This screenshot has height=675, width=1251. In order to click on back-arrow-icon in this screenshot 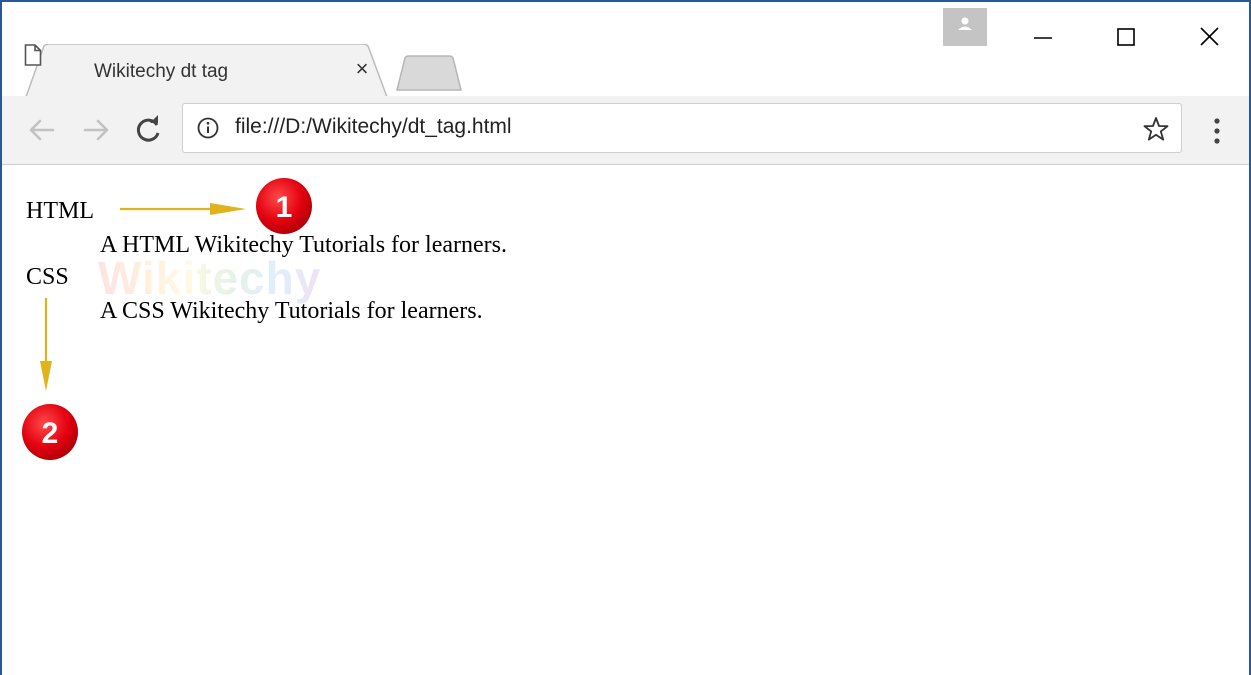, I will do `click(42, 130)`.